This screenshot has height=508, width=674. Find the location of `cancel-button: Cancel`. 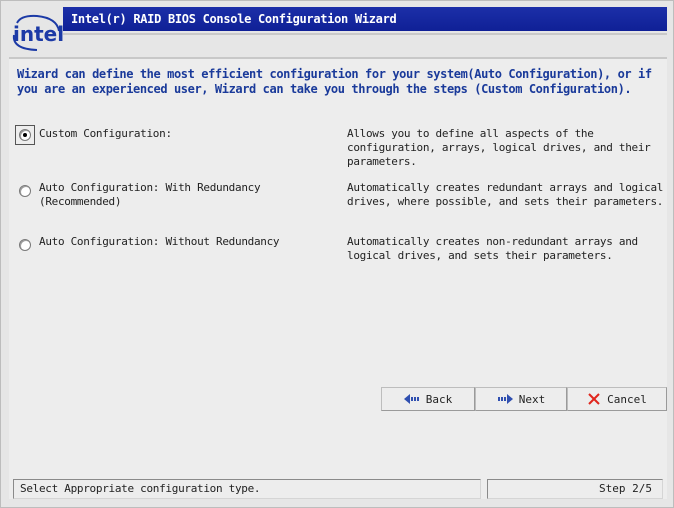

cancel-button: Cancel is located at coordinates (617, 399).